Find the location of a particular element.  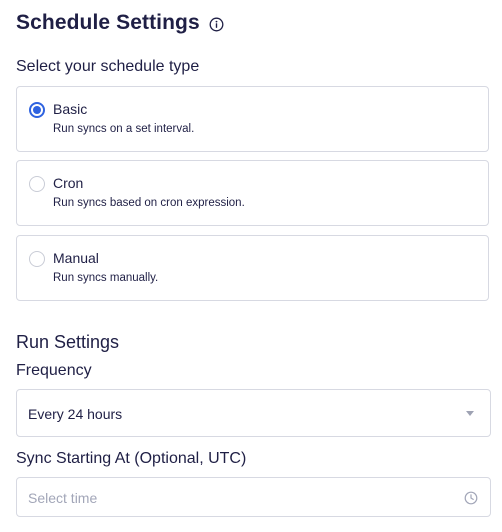

page-title: Schedule Settings is located at coordinates (108, 22).